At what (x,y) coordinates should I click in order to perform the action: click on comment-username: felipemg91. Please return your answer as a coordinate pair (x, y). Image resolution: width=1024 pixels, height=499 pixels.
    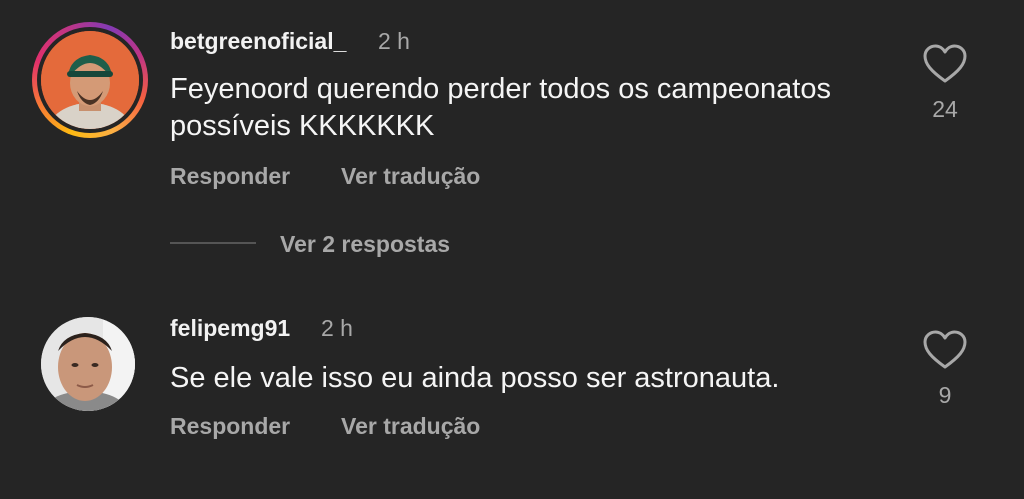
    Looking at the image, I should click on (230, 328).